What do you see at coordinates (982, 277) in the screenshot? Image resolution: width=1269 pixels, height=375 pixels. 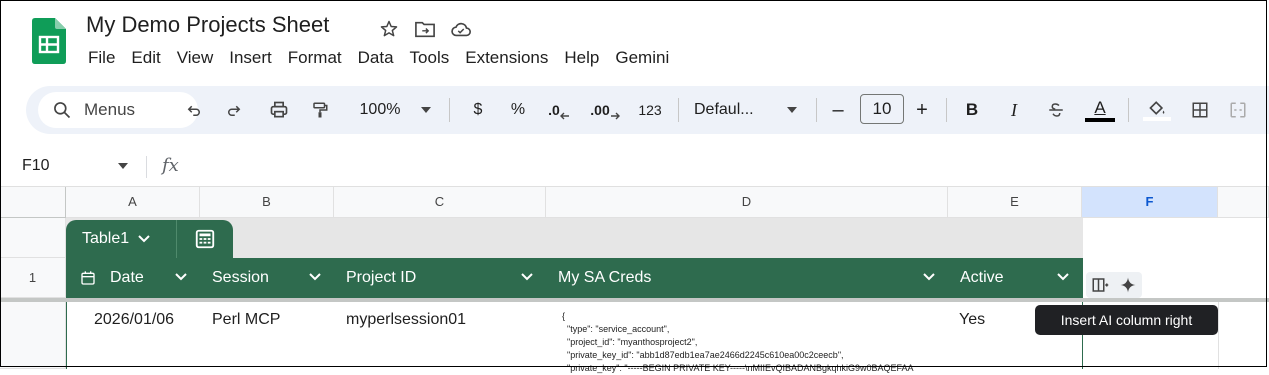 I see `table-header-active-label: Active` at bounding box center [982, 277].